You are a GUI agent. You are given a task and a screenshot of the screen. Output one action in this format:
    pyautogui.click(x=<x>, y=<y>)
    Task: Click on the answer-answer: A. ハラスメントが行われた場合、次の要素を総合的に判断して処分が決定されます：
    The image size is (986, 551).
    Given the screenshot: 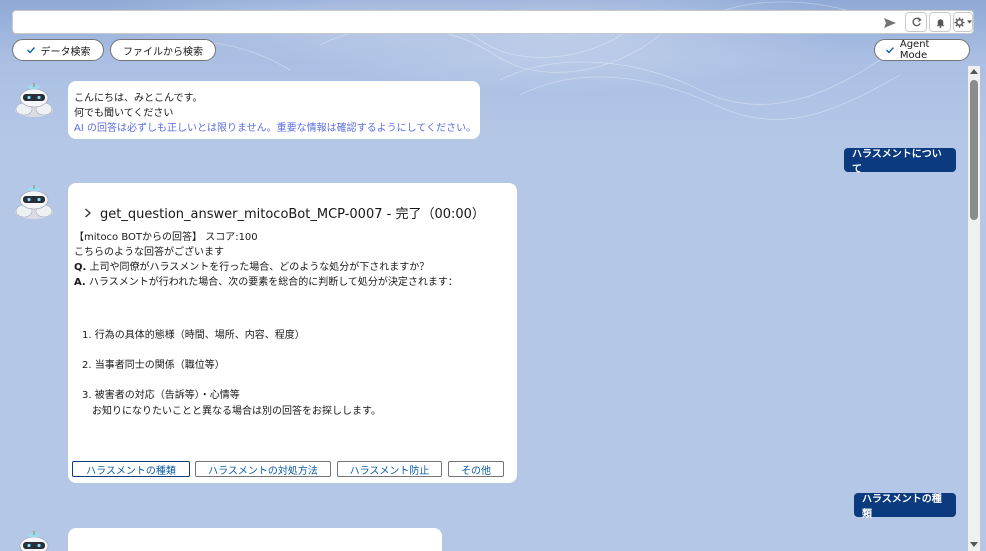 What is the action you would take?
    pyautogui.click(x=266, y=280)
    